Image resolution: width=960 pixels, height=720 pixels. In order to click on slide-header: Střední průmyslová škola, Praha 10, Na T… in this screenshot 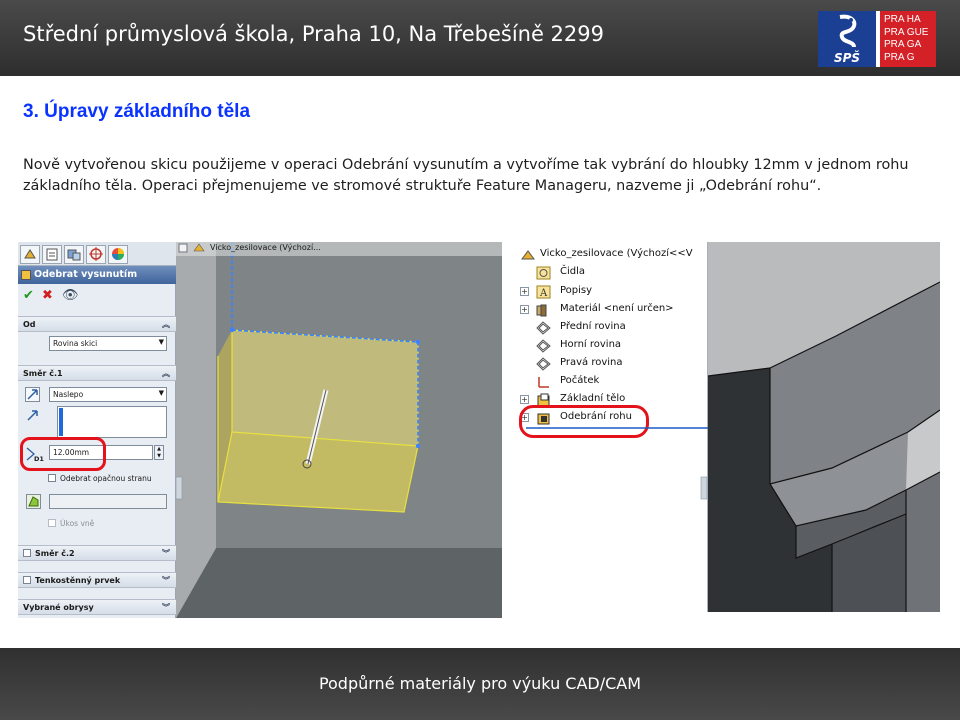, I will do `click(480, 38)`.